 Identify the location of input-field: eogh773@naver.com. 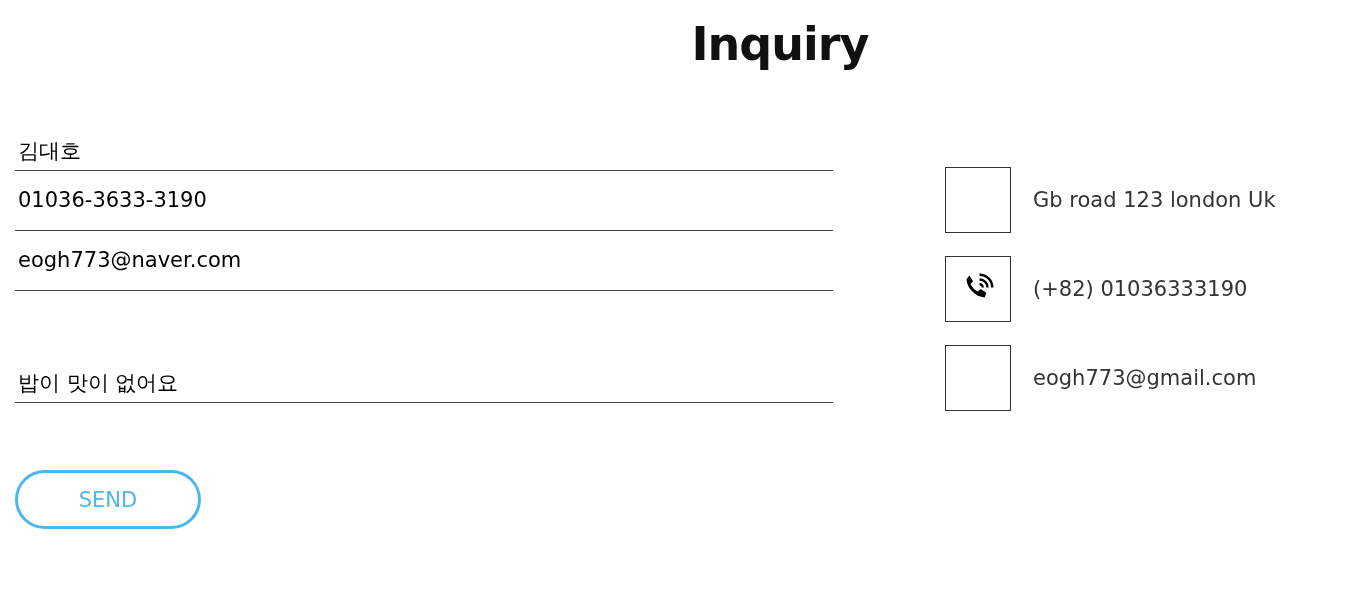
(424, 261).